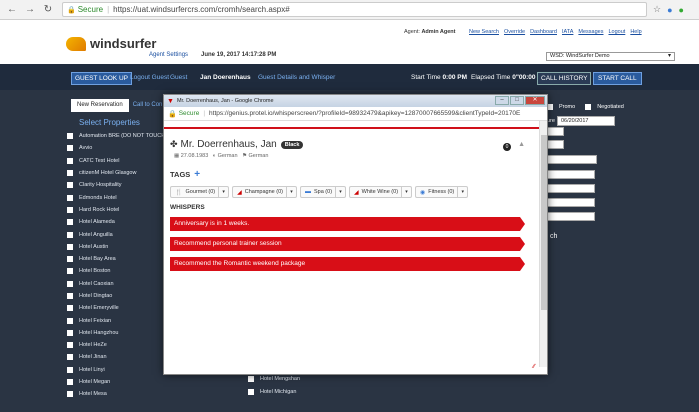  Describe the element at coordinates (610, 56) in the screenshot. I see `wsd-select: WSD: WindSurfer Demo` at that location.